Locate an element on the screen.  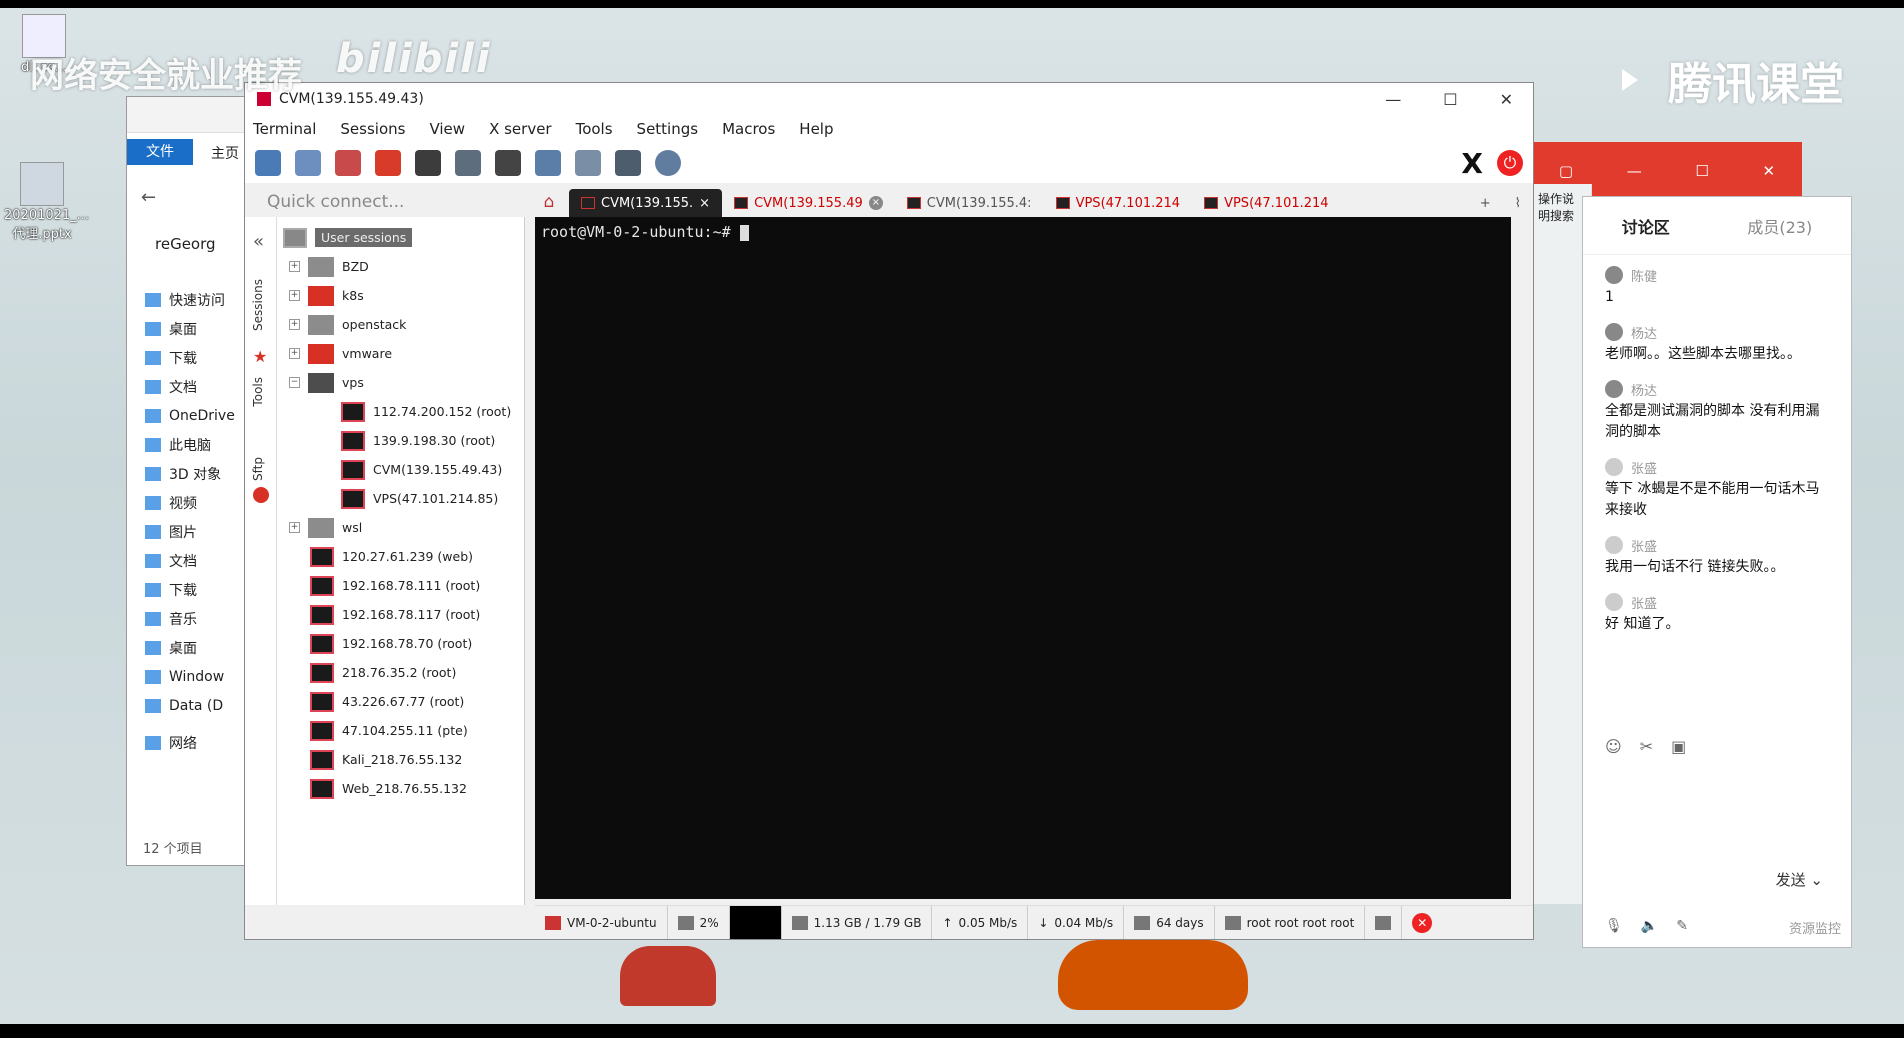
tree-folder-expanded: − vps is located at coordinates (400, 382).